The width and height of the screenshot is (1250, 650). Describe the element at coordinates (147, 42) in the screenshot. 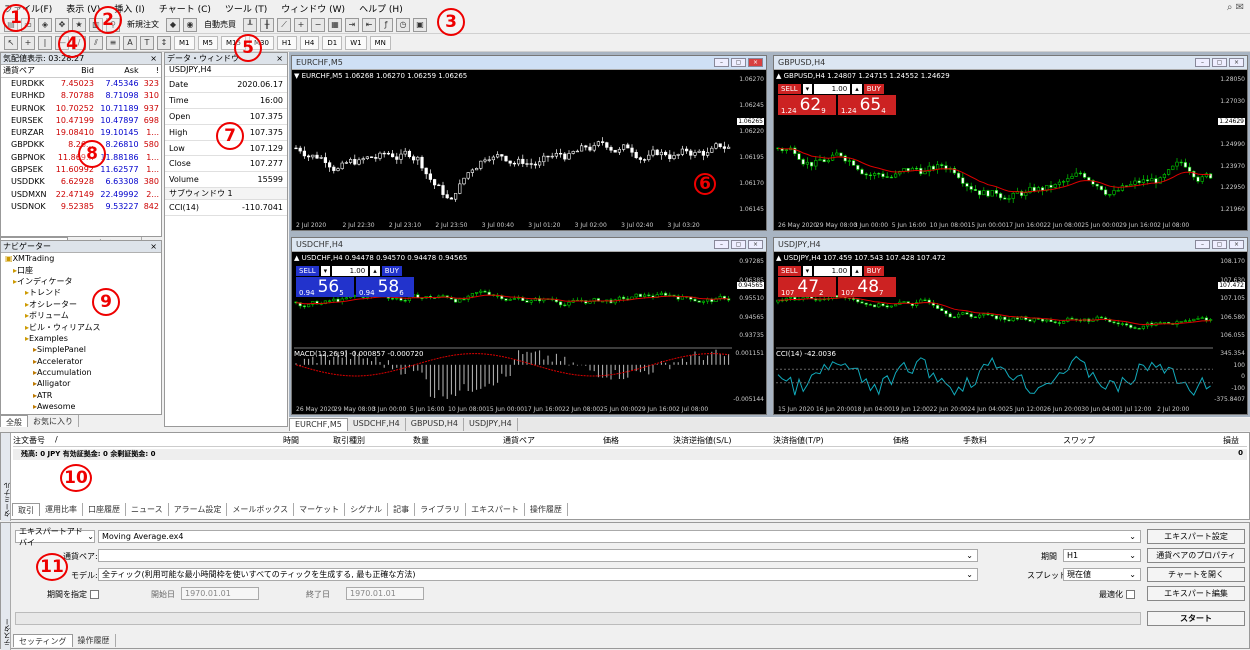

I see `text-label-icon: T` at that location.